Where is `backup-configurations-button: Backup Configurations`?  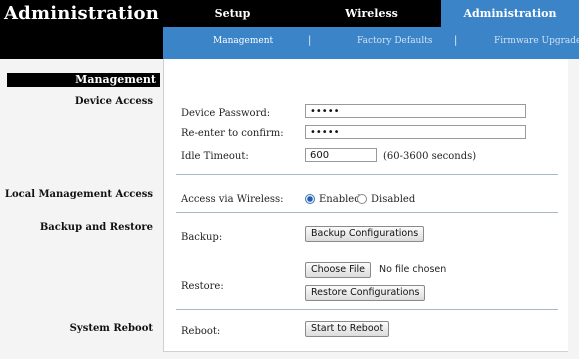 backup-configurations-button: Backup Configurations is located at coordinates (365, 234).